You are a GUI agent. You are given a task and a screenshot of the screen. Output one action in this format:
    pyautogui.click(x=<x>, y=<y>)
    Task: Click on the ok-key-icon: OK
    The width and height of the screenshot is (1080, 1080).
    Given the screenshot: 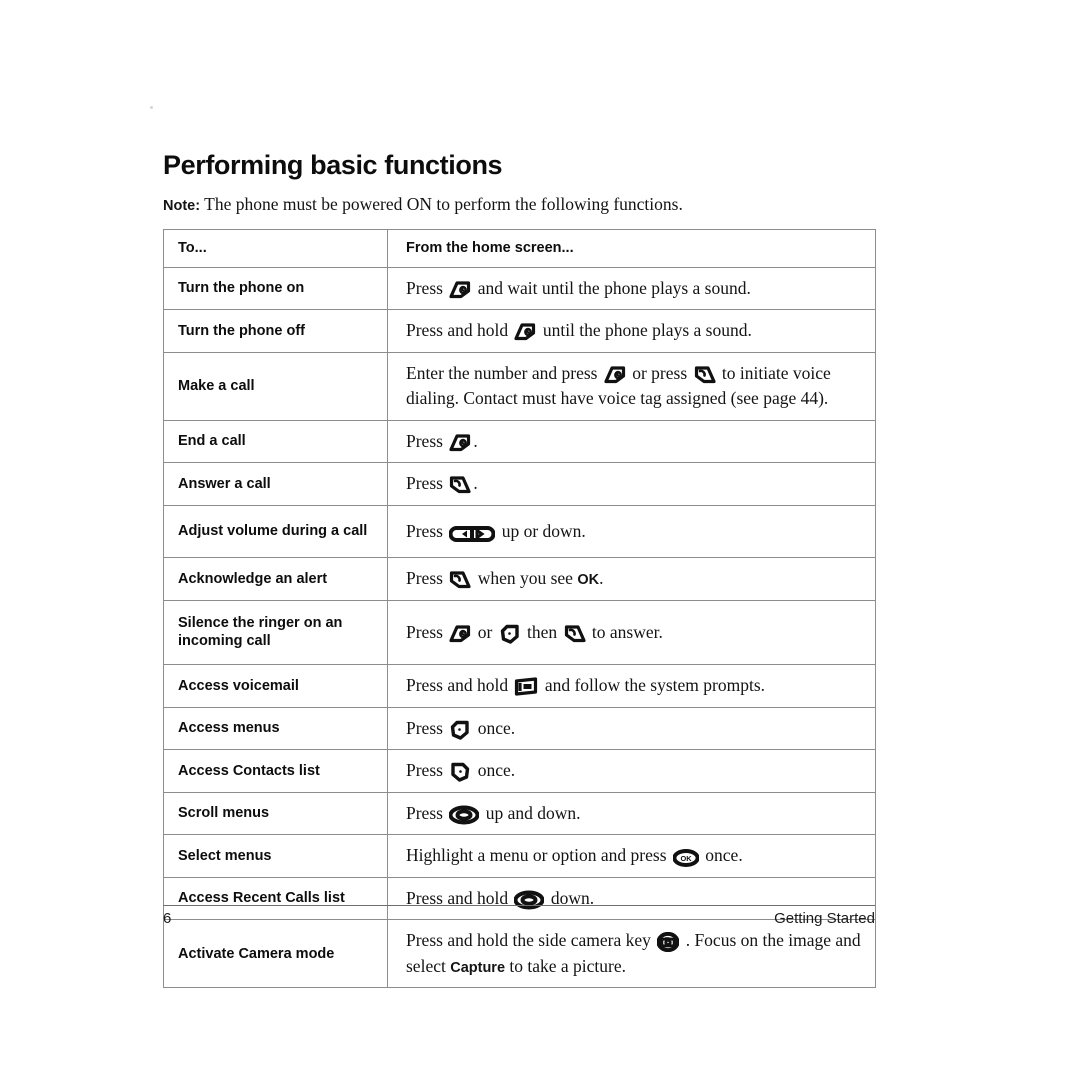 What is the action you would take?
    pyautogui.click(x=686, y=858)
    